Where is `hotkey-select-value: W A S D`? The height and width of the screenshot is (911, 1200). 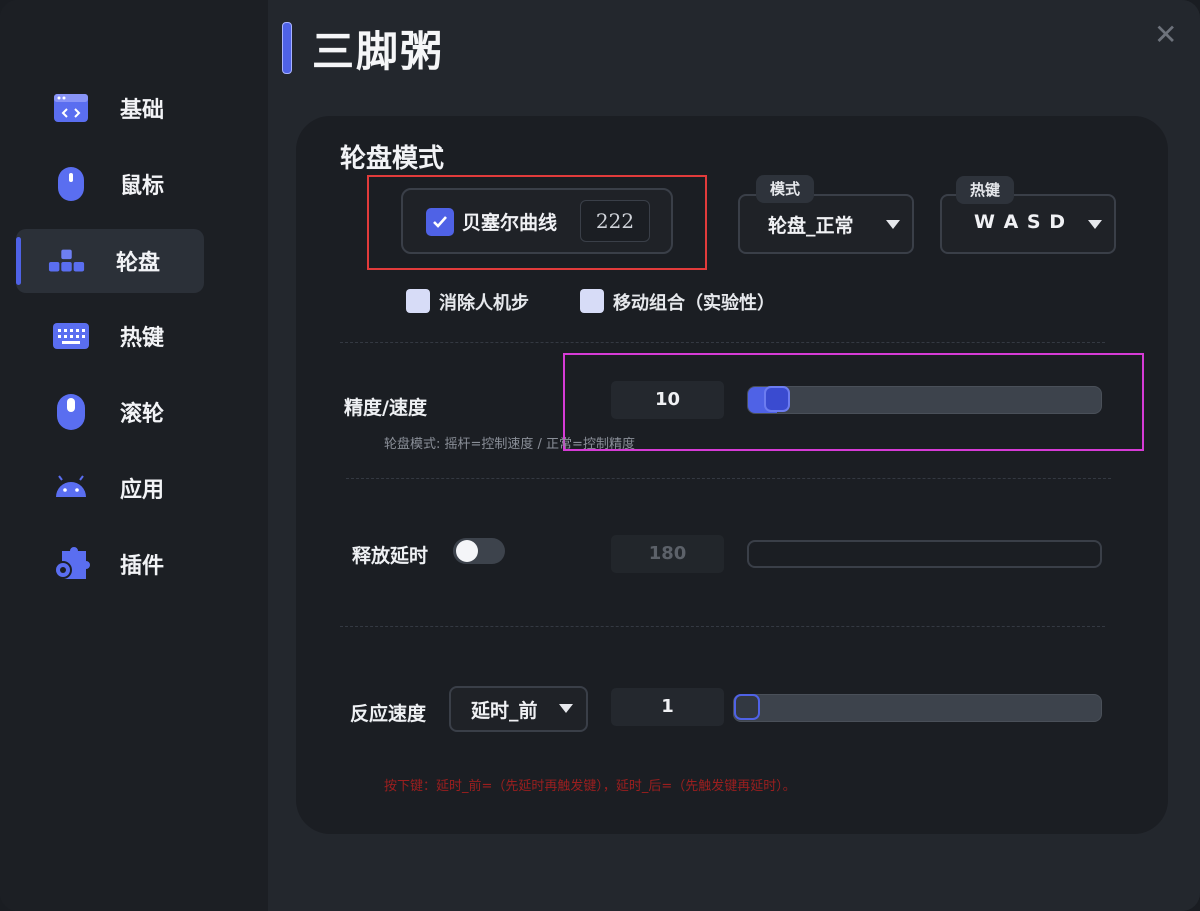
hotkey-select-value: W A S D is located at coordinates (1020, 222).